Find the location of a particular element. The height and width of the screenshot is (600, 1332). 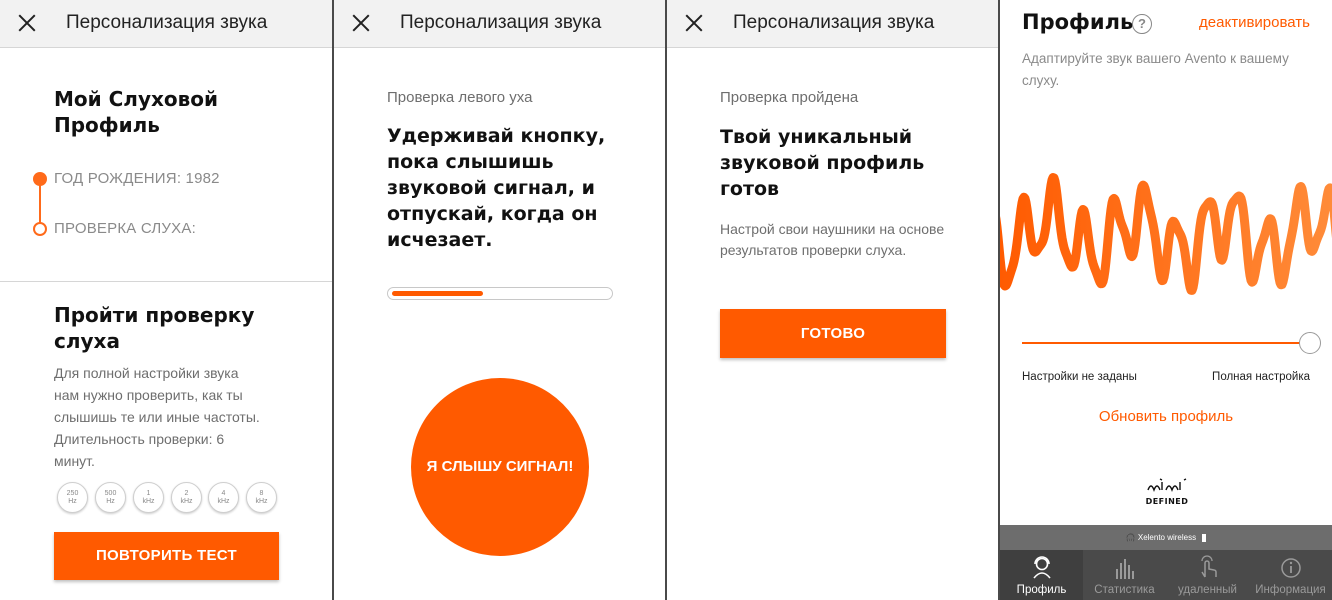

result-subtitle: Проверка пройдена is located at coordinates (789, 97).